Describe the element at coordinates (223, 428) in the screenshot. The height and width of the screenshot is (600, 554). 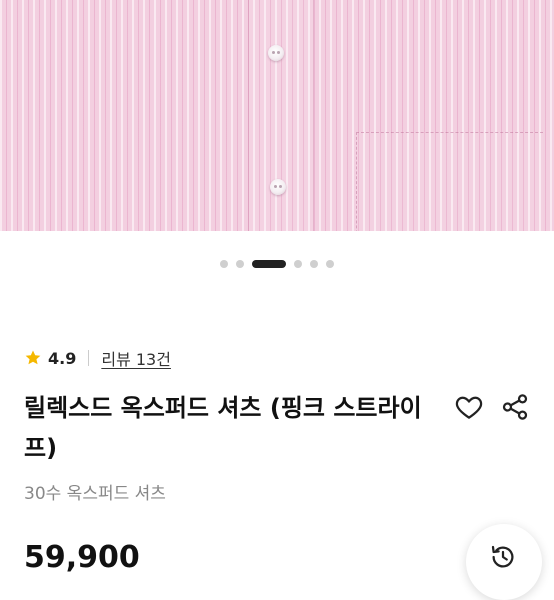
I see `product-title: 릴렉스드 옥스퍼드 셔츠 (핑크 스트라이프)` at that location.